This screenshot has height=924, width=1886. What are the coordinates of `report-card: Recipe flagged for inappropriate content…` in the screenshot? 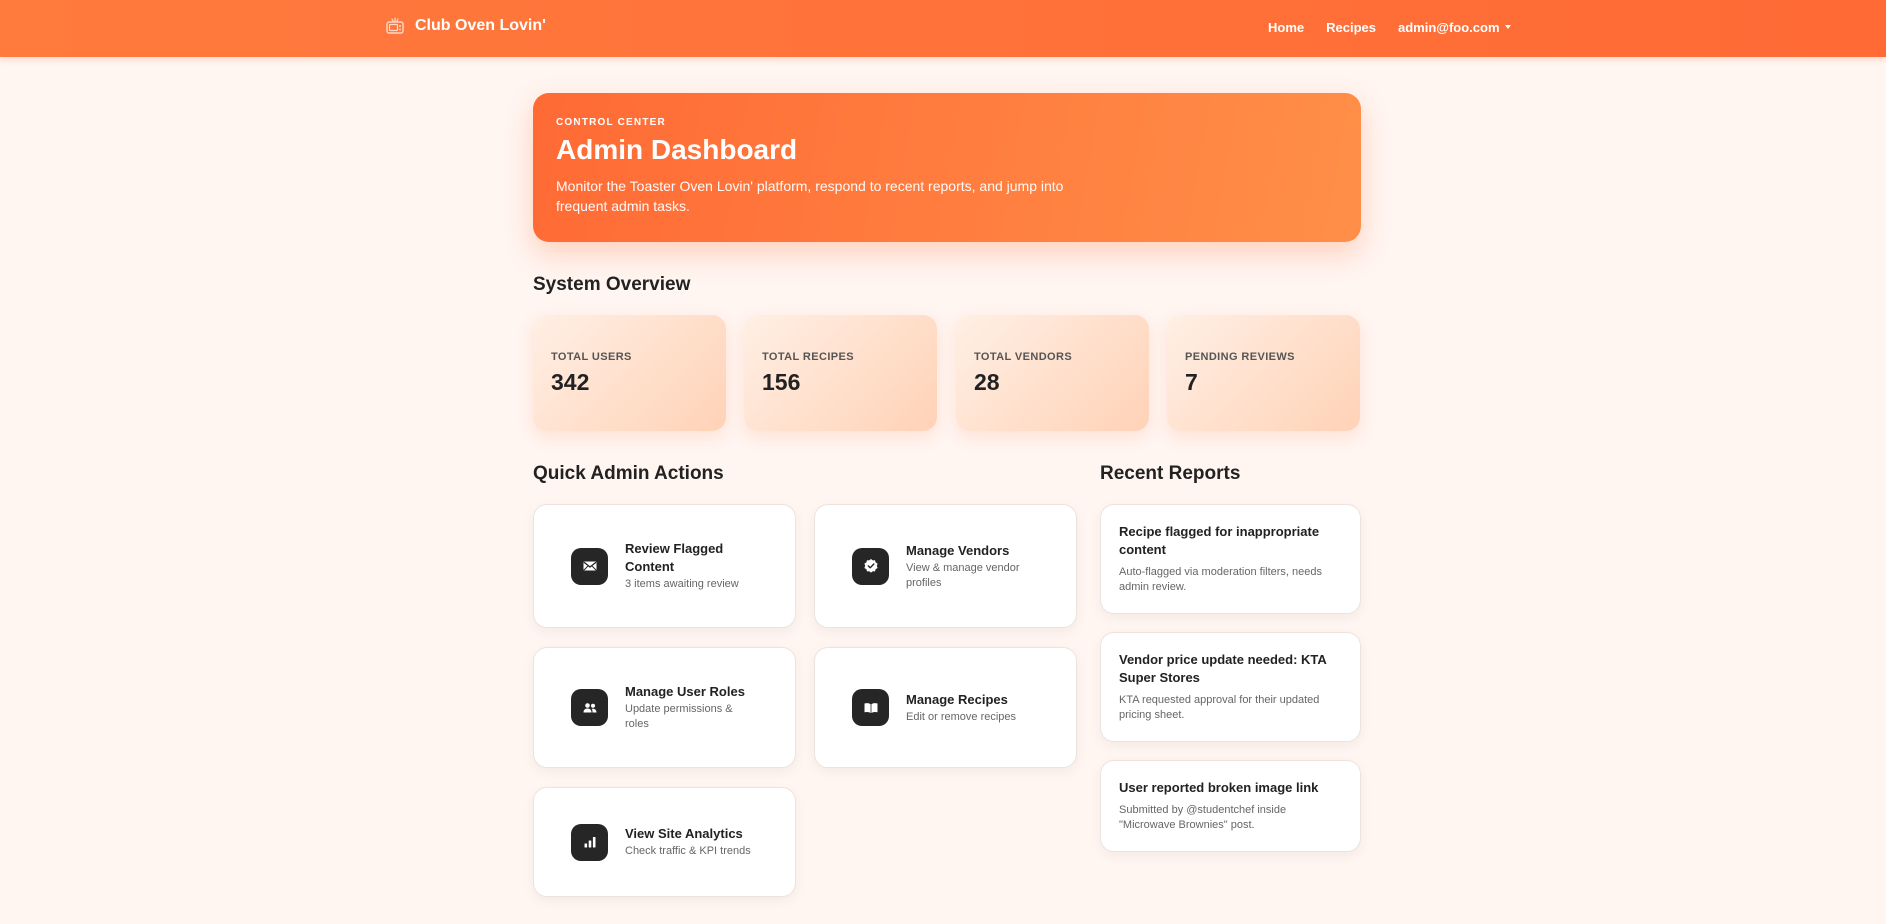 It's located at (1230, 559).